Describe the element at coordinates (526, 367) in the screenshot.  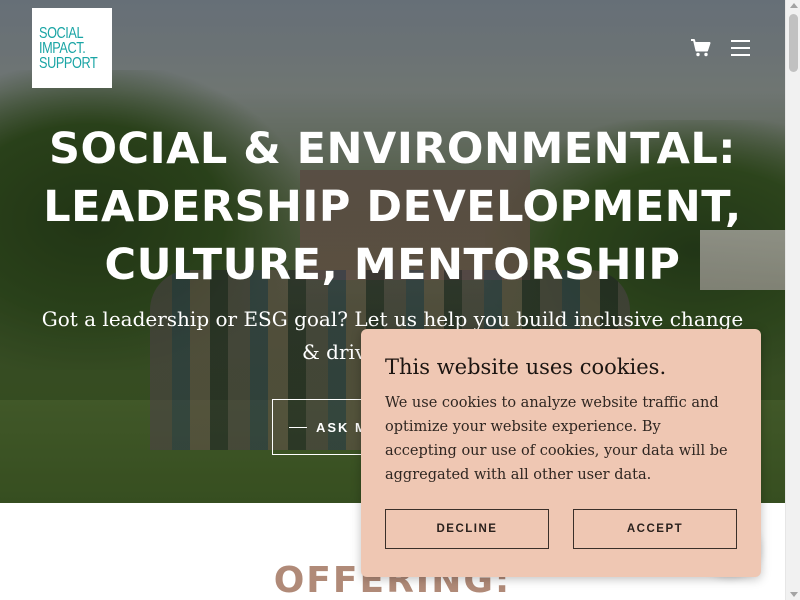
I see `cookie-title: This website uses cookies.` at that location.